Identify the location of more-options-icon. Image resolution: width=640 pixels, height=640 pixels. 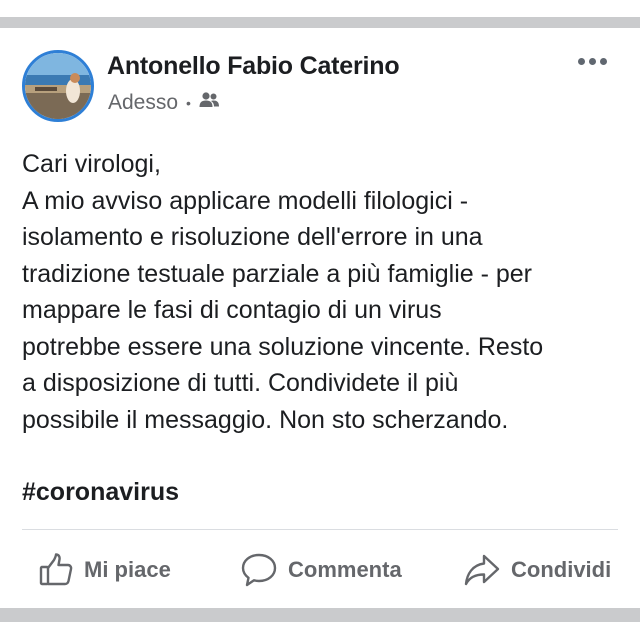
(592, 61).